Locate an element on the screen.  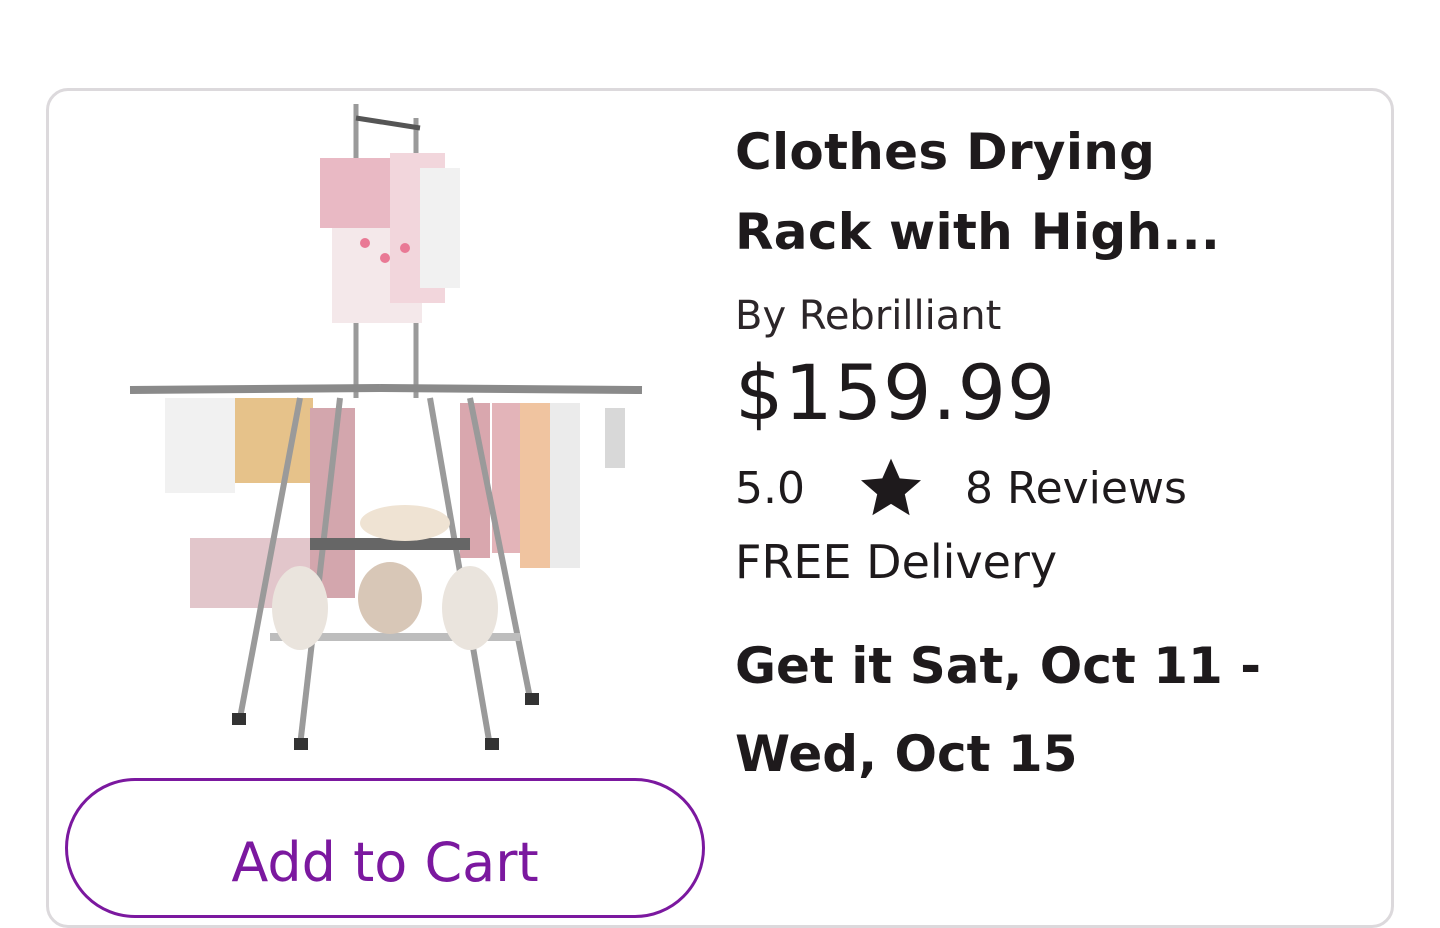
rating-value: 5.0 is located at coordinates (770, 488).